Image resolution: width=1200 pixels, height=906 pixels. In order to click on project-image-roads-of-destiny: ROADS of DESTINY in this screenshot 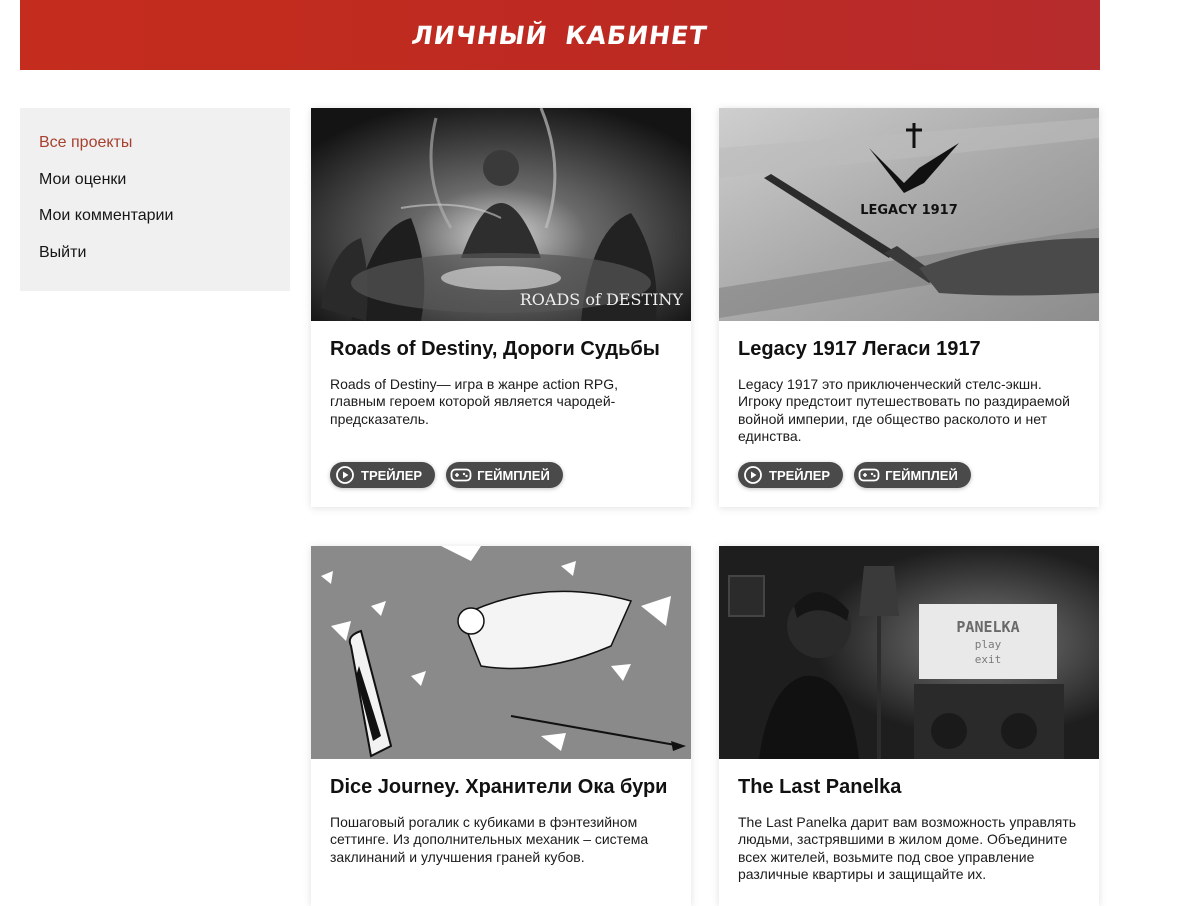, I will do `click(501, 214)`.